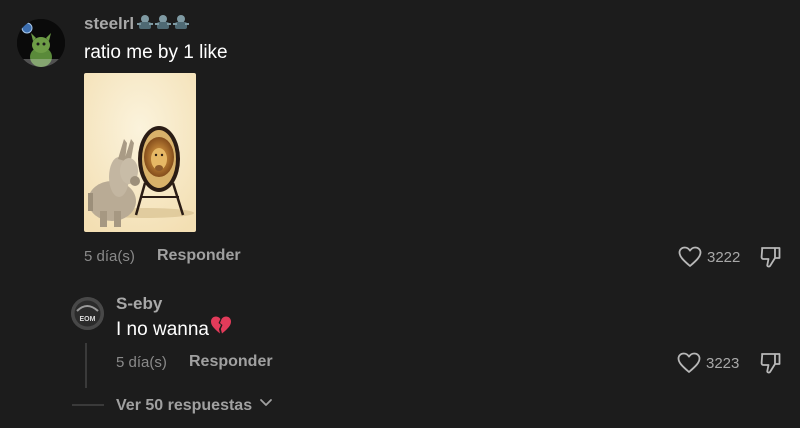  What do you see at coordinates (86, 365) in the screenshot?
I see `thread-line` at bounding box center [86, 365].